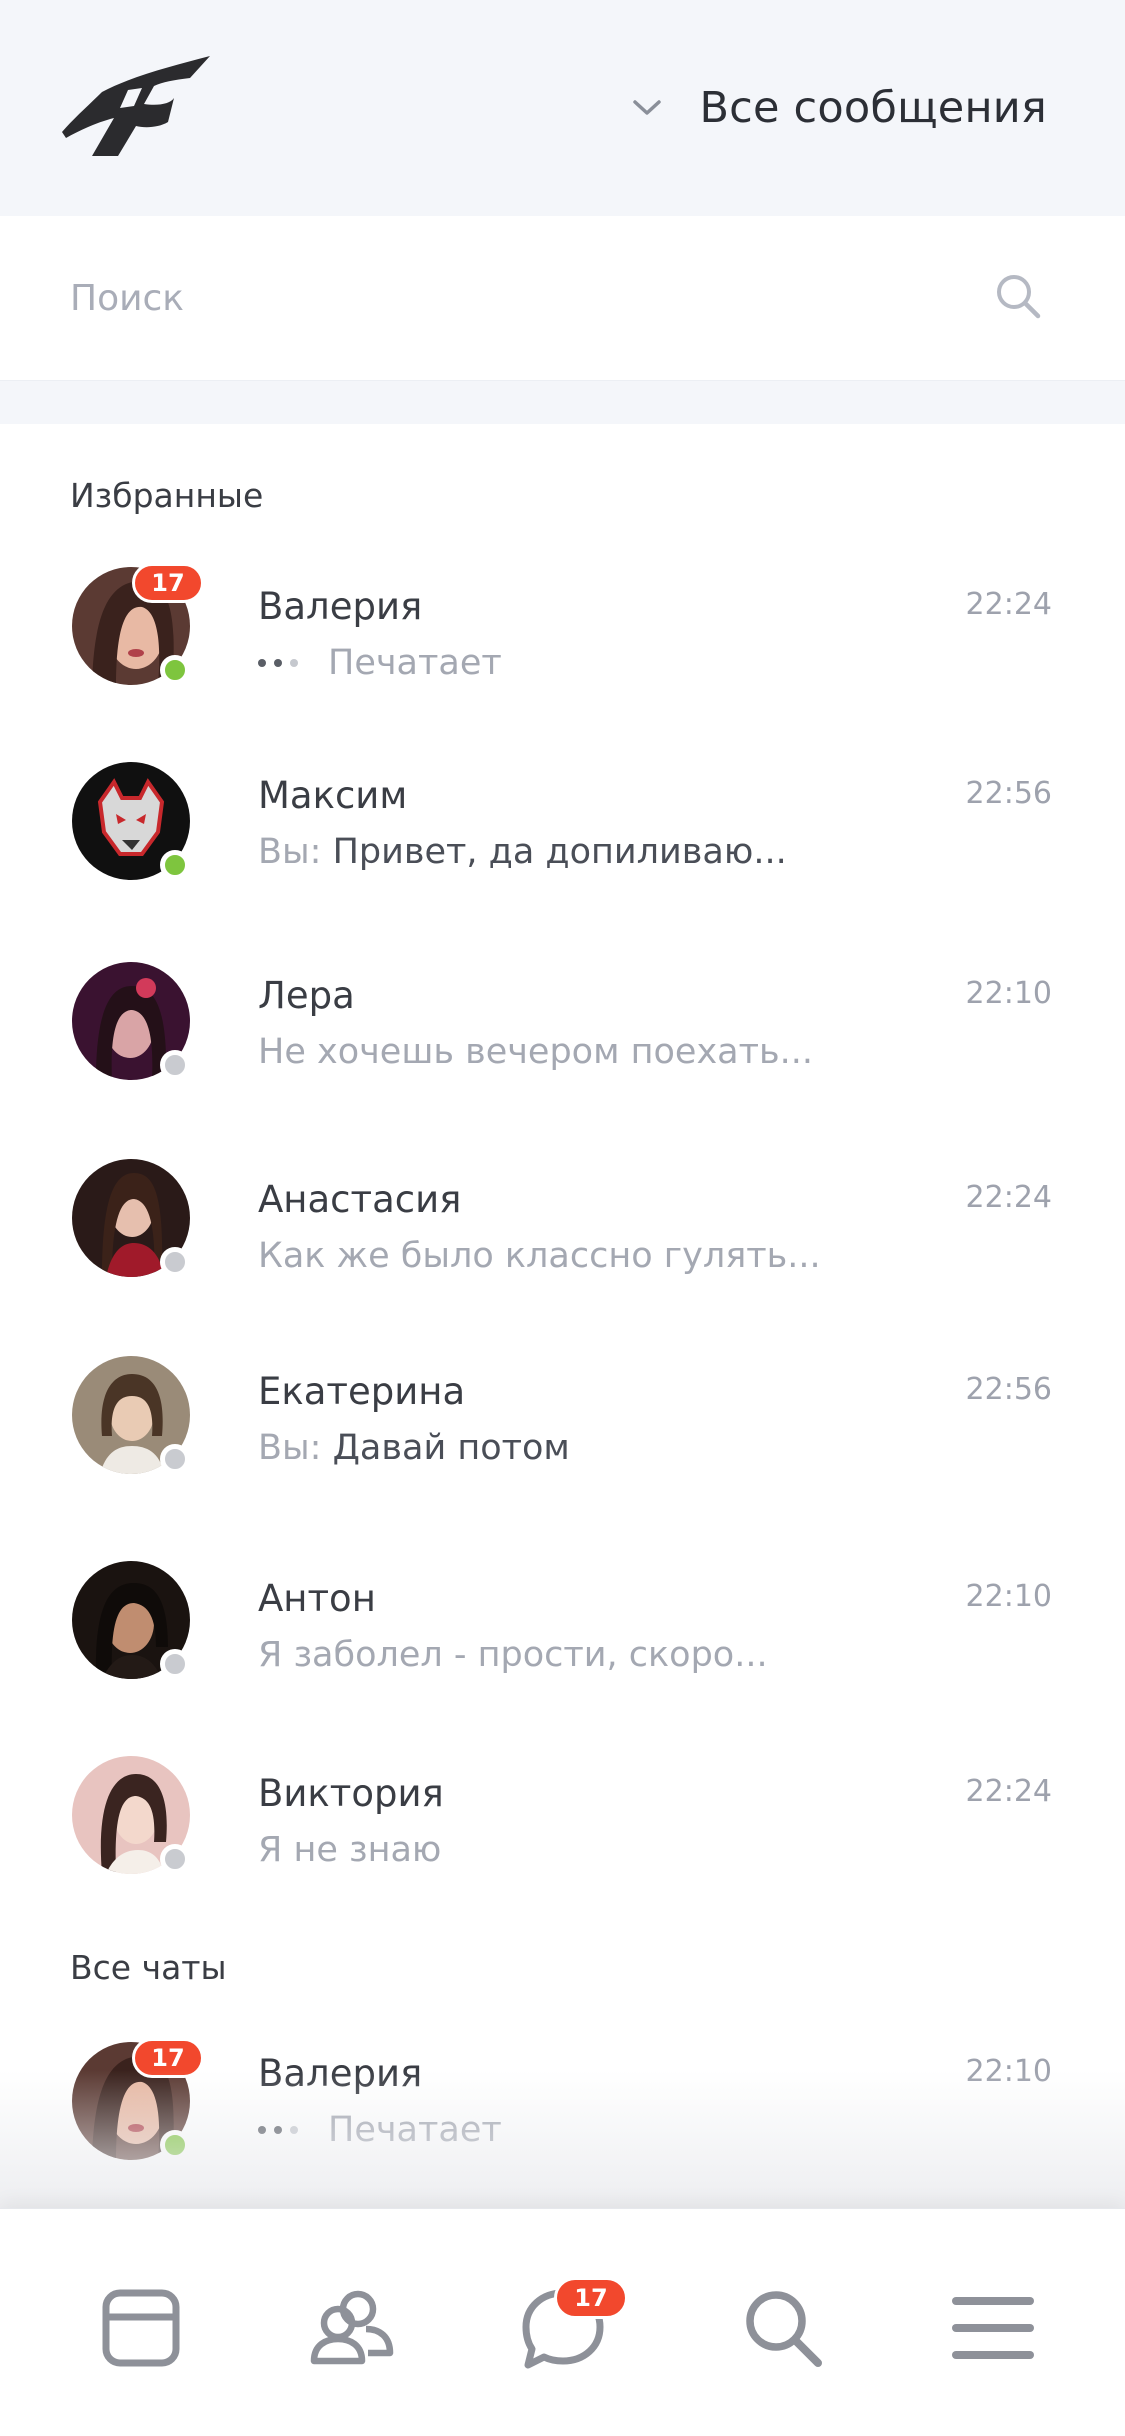  Describe the element at coordinates (562, 402) in the screenshot. I see `divider` at that location.